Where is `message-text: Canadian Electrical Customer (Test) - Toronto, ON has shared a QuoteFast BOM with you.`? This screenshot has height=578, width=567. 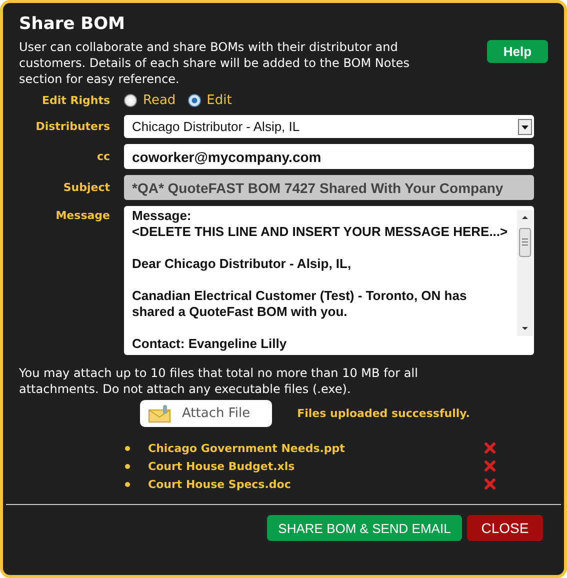 message-text: Canadian Electrical Customer (Test) - Toronto, ON has shared a QuoteFast BOM with you. is located at coordinates (300, 304).